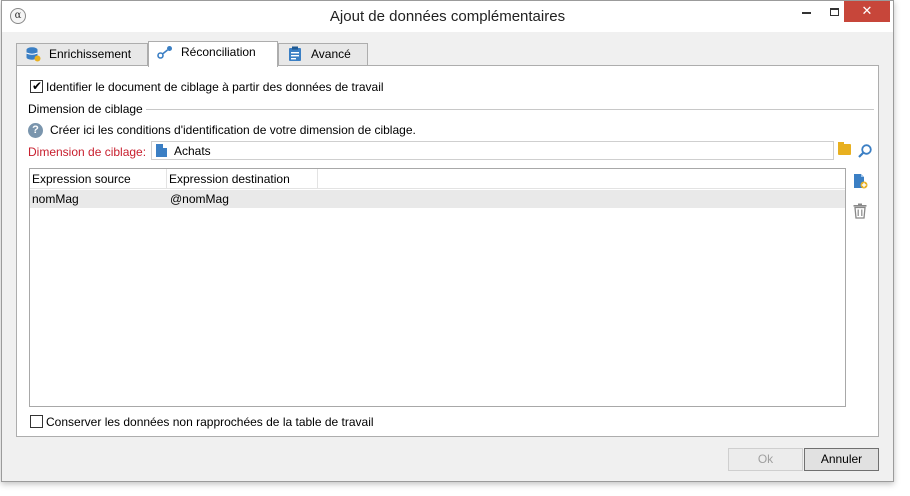 This screenshot has height=496, width=910. I want to click on identify-checkbox: ✔, so click(36, 86).